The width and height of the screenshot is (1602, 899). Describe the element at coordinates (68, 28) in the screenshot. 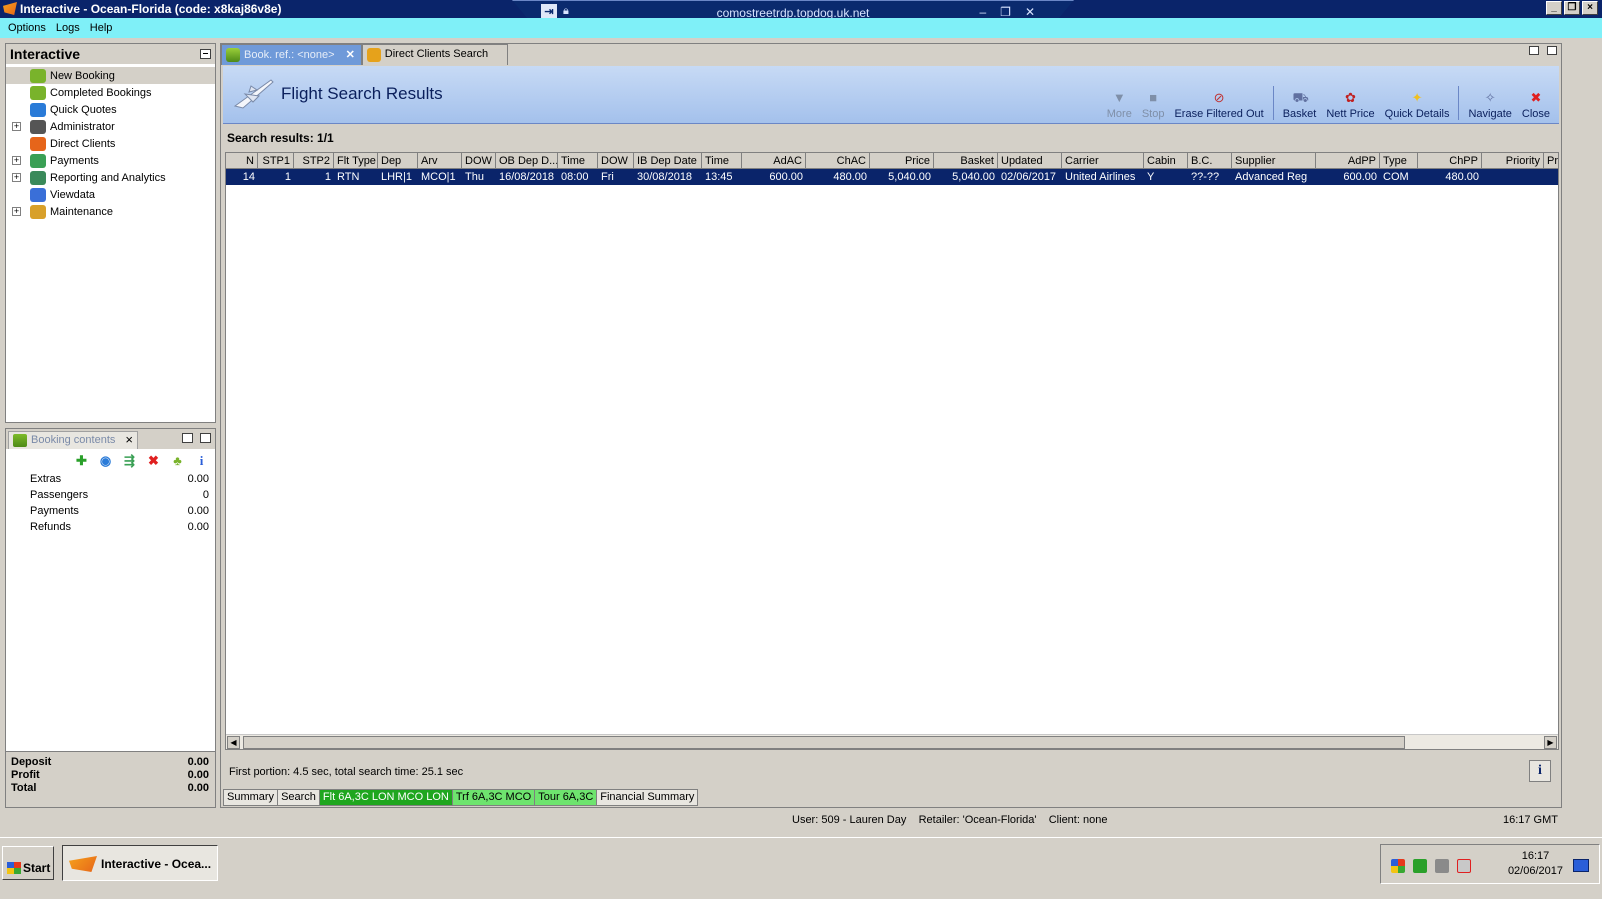

I see `menu-logs: Logs` at that location.